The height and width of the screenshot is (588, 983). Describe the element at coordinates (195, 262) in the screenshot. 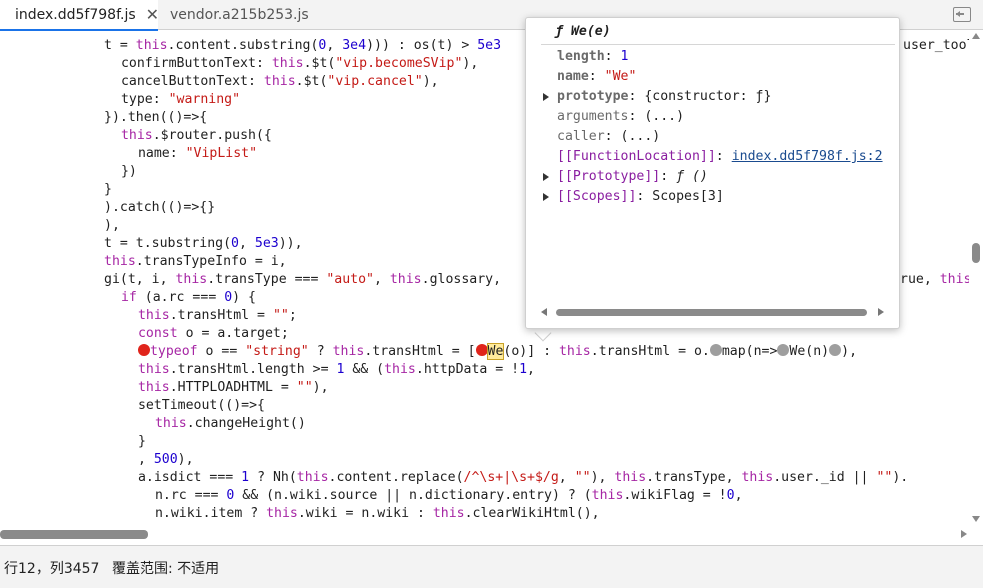

I see `code-line: this.transTypeInfo = i,` at that location.